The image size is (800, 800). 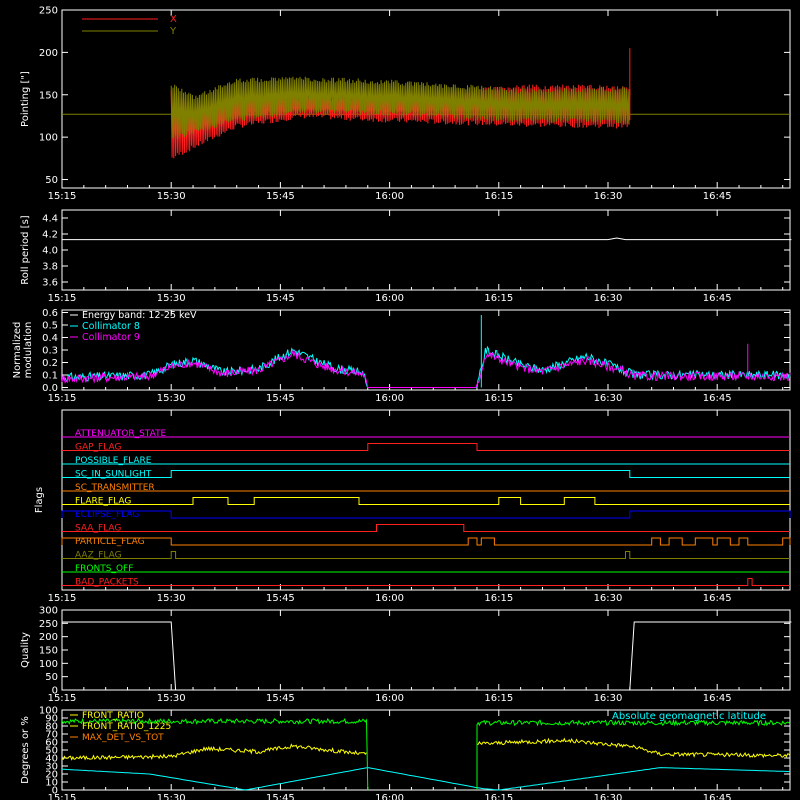 What do you see at coordinates (62, 698) in the screenshot?
I see `quality-xtick-label: 15:15` at bounding box center [62, 698].